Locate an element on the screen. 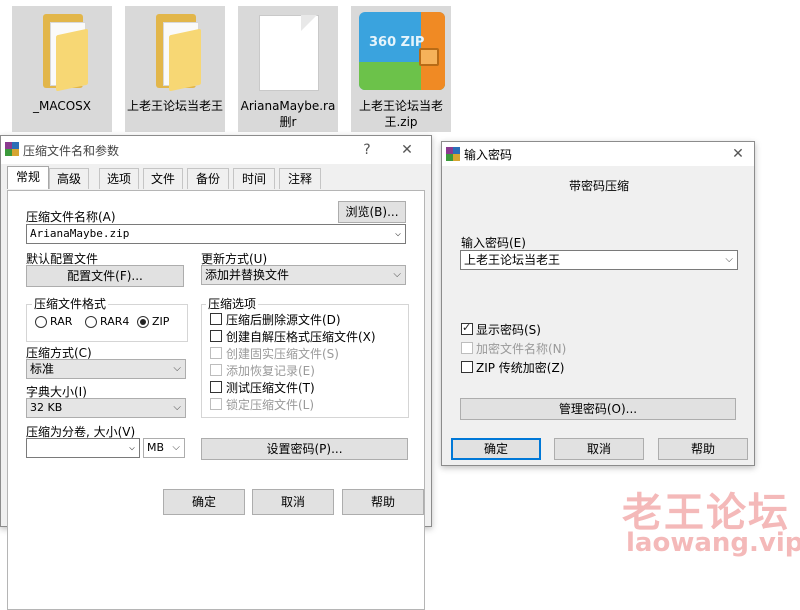  tab-options: 选项 is located at coordinates (119, 178).